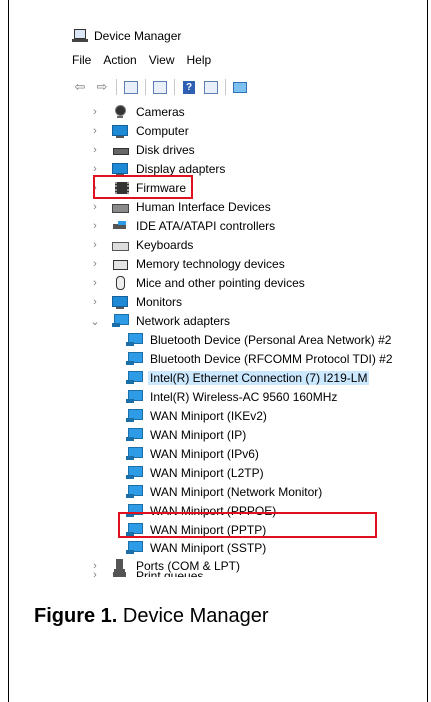 This screenshot has height=702, width=431. What do you see at coordinates (120, 245) in the screenshot?
I see `keyboard-icon` at bounding box center [120, 245].